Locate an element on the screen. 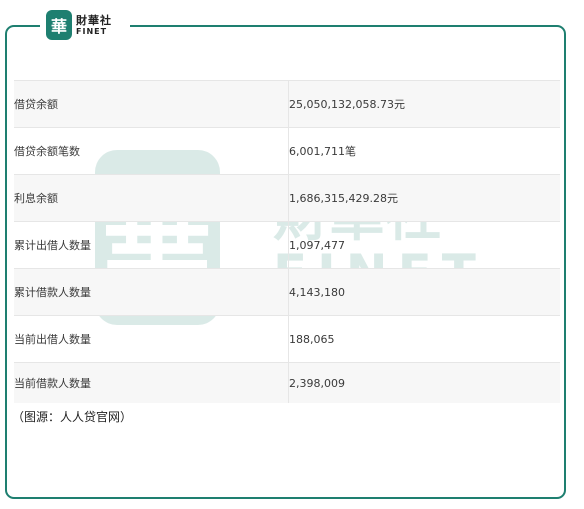 This screenshot has width=584, height=509. table-row: 累计出借人数量 1,097,477 is located at coordinates (287, 245).